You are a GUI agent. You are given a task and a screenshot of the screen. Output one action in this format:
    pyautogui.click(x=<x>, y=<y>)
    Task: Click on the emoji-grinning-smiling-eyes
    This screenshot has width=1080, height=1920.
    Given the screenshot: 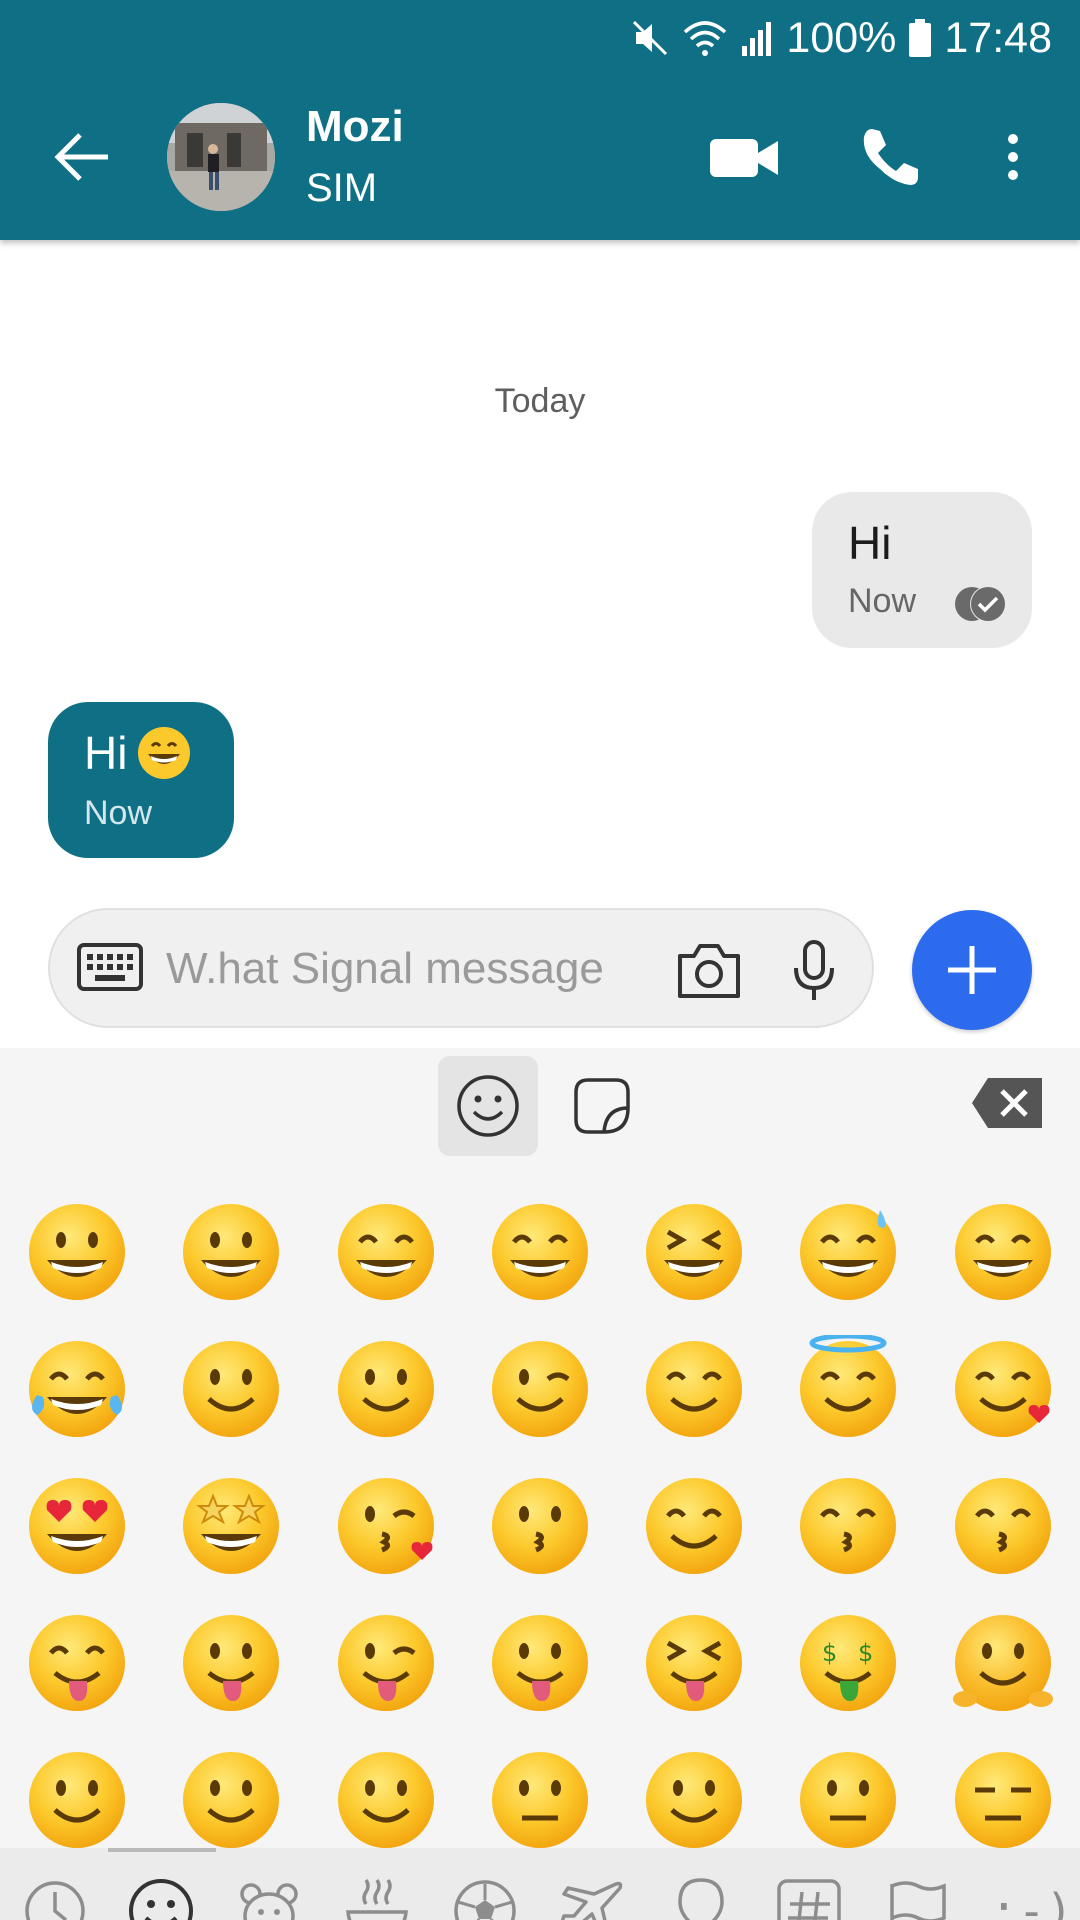 What is the action you would take?
    pyautogui.click(x=386, y=1251)
    